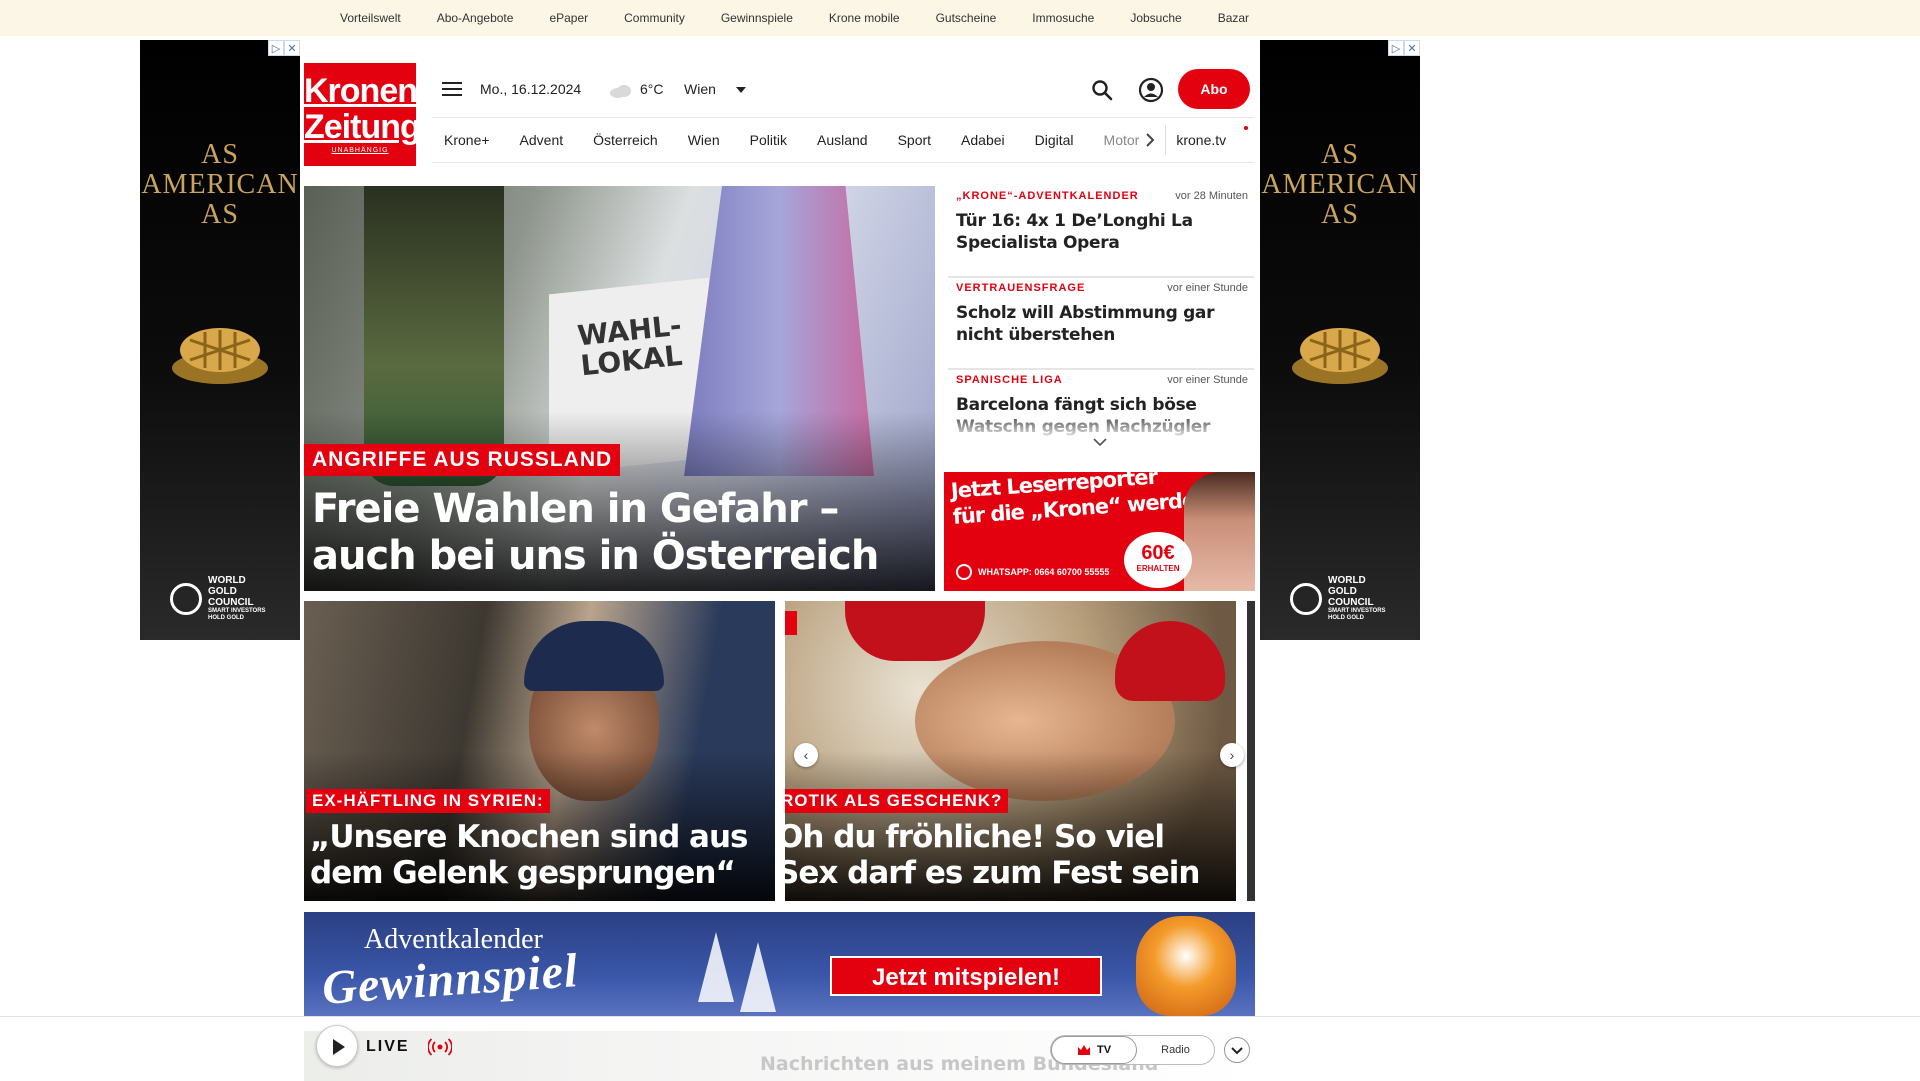  Describe the element at coordinates (237, 611) in the screenshot. I see `ad-brand-sub: SMART INVESTORS` at that location.